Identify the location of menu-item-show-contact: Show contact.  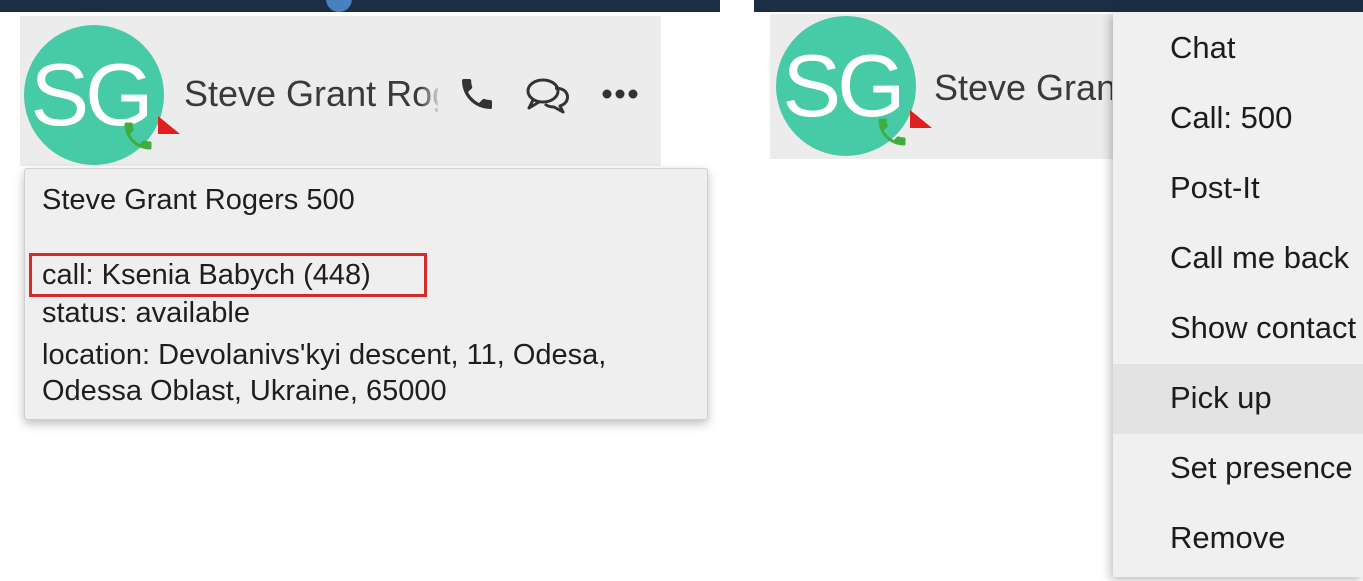
(1238, 329).